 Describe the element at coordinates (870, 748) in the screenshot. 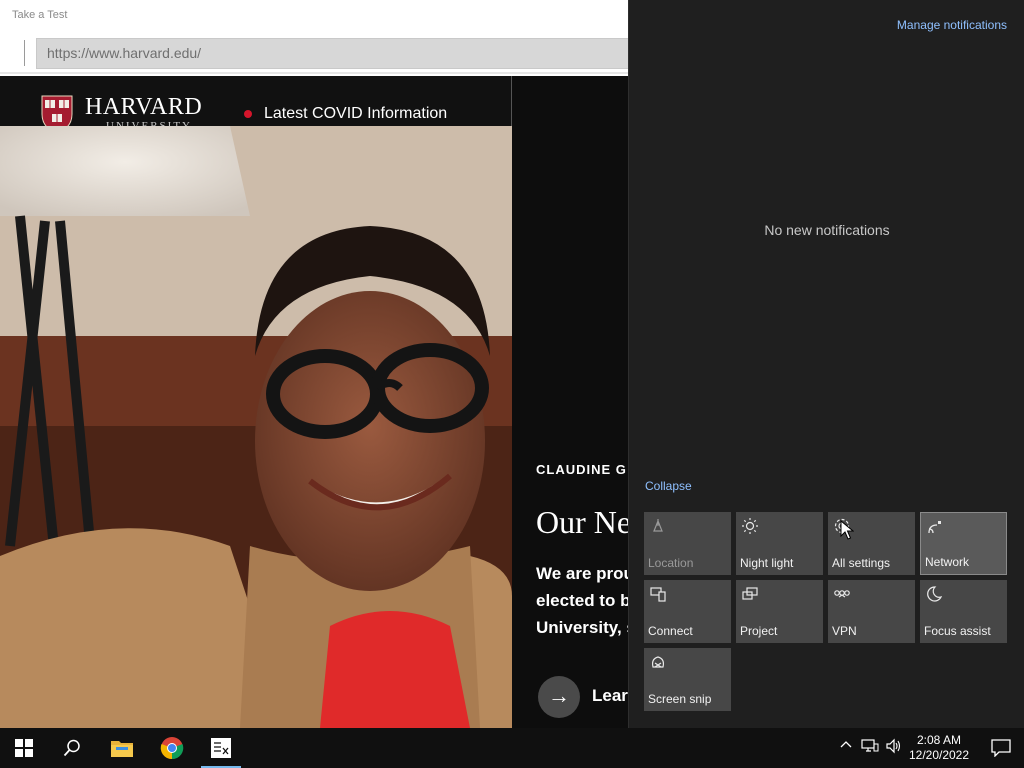

I see `network-tray-icon` at that location.